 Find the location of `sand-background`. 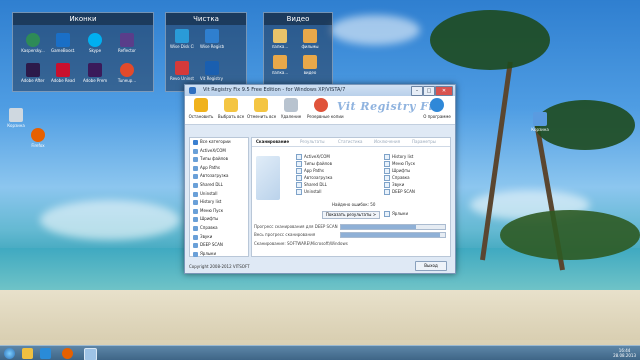

sand-background is located at coordinates (320, 315).